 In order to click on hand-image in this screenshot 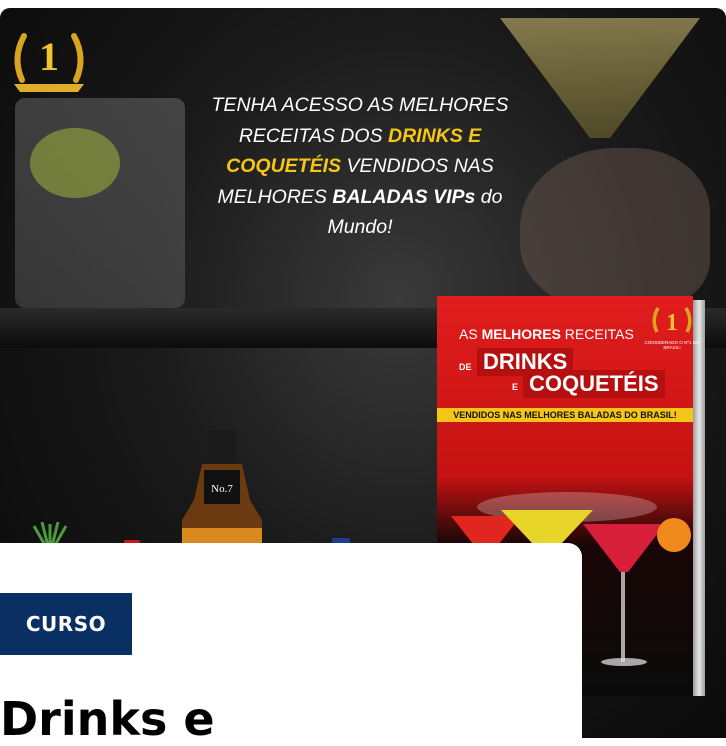, I will do `click(615, 228)`.